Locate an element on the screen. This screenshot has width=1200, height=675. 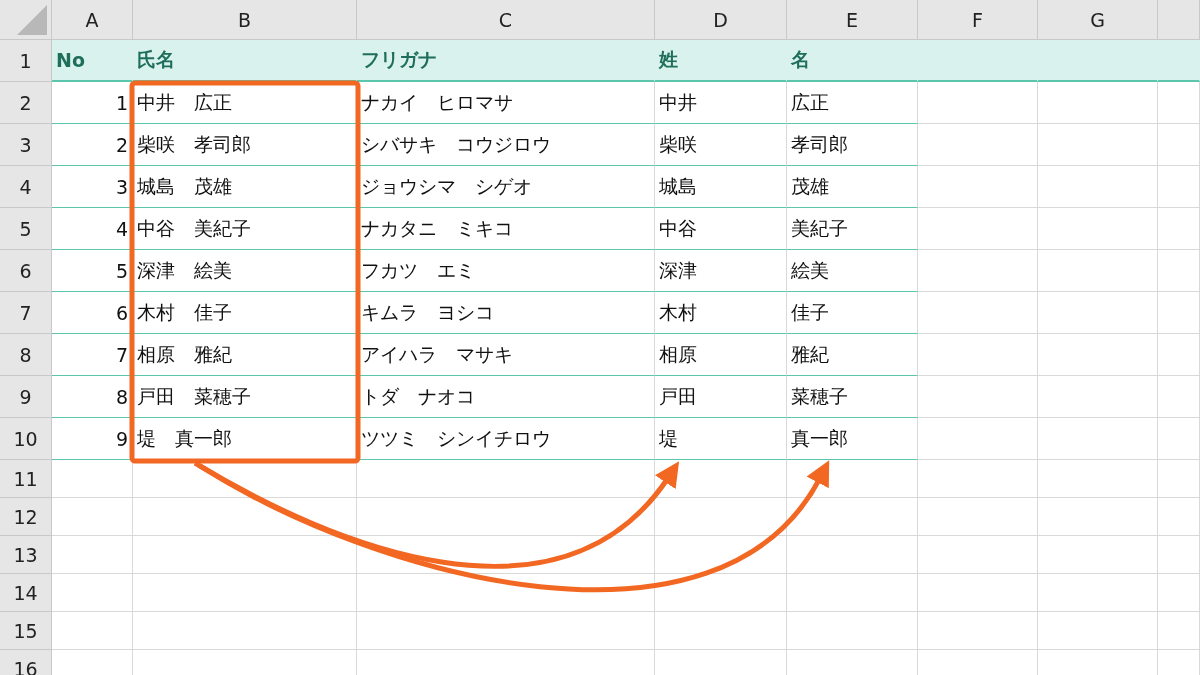
table-cell: 相原 is located at coordinates (721, 355).